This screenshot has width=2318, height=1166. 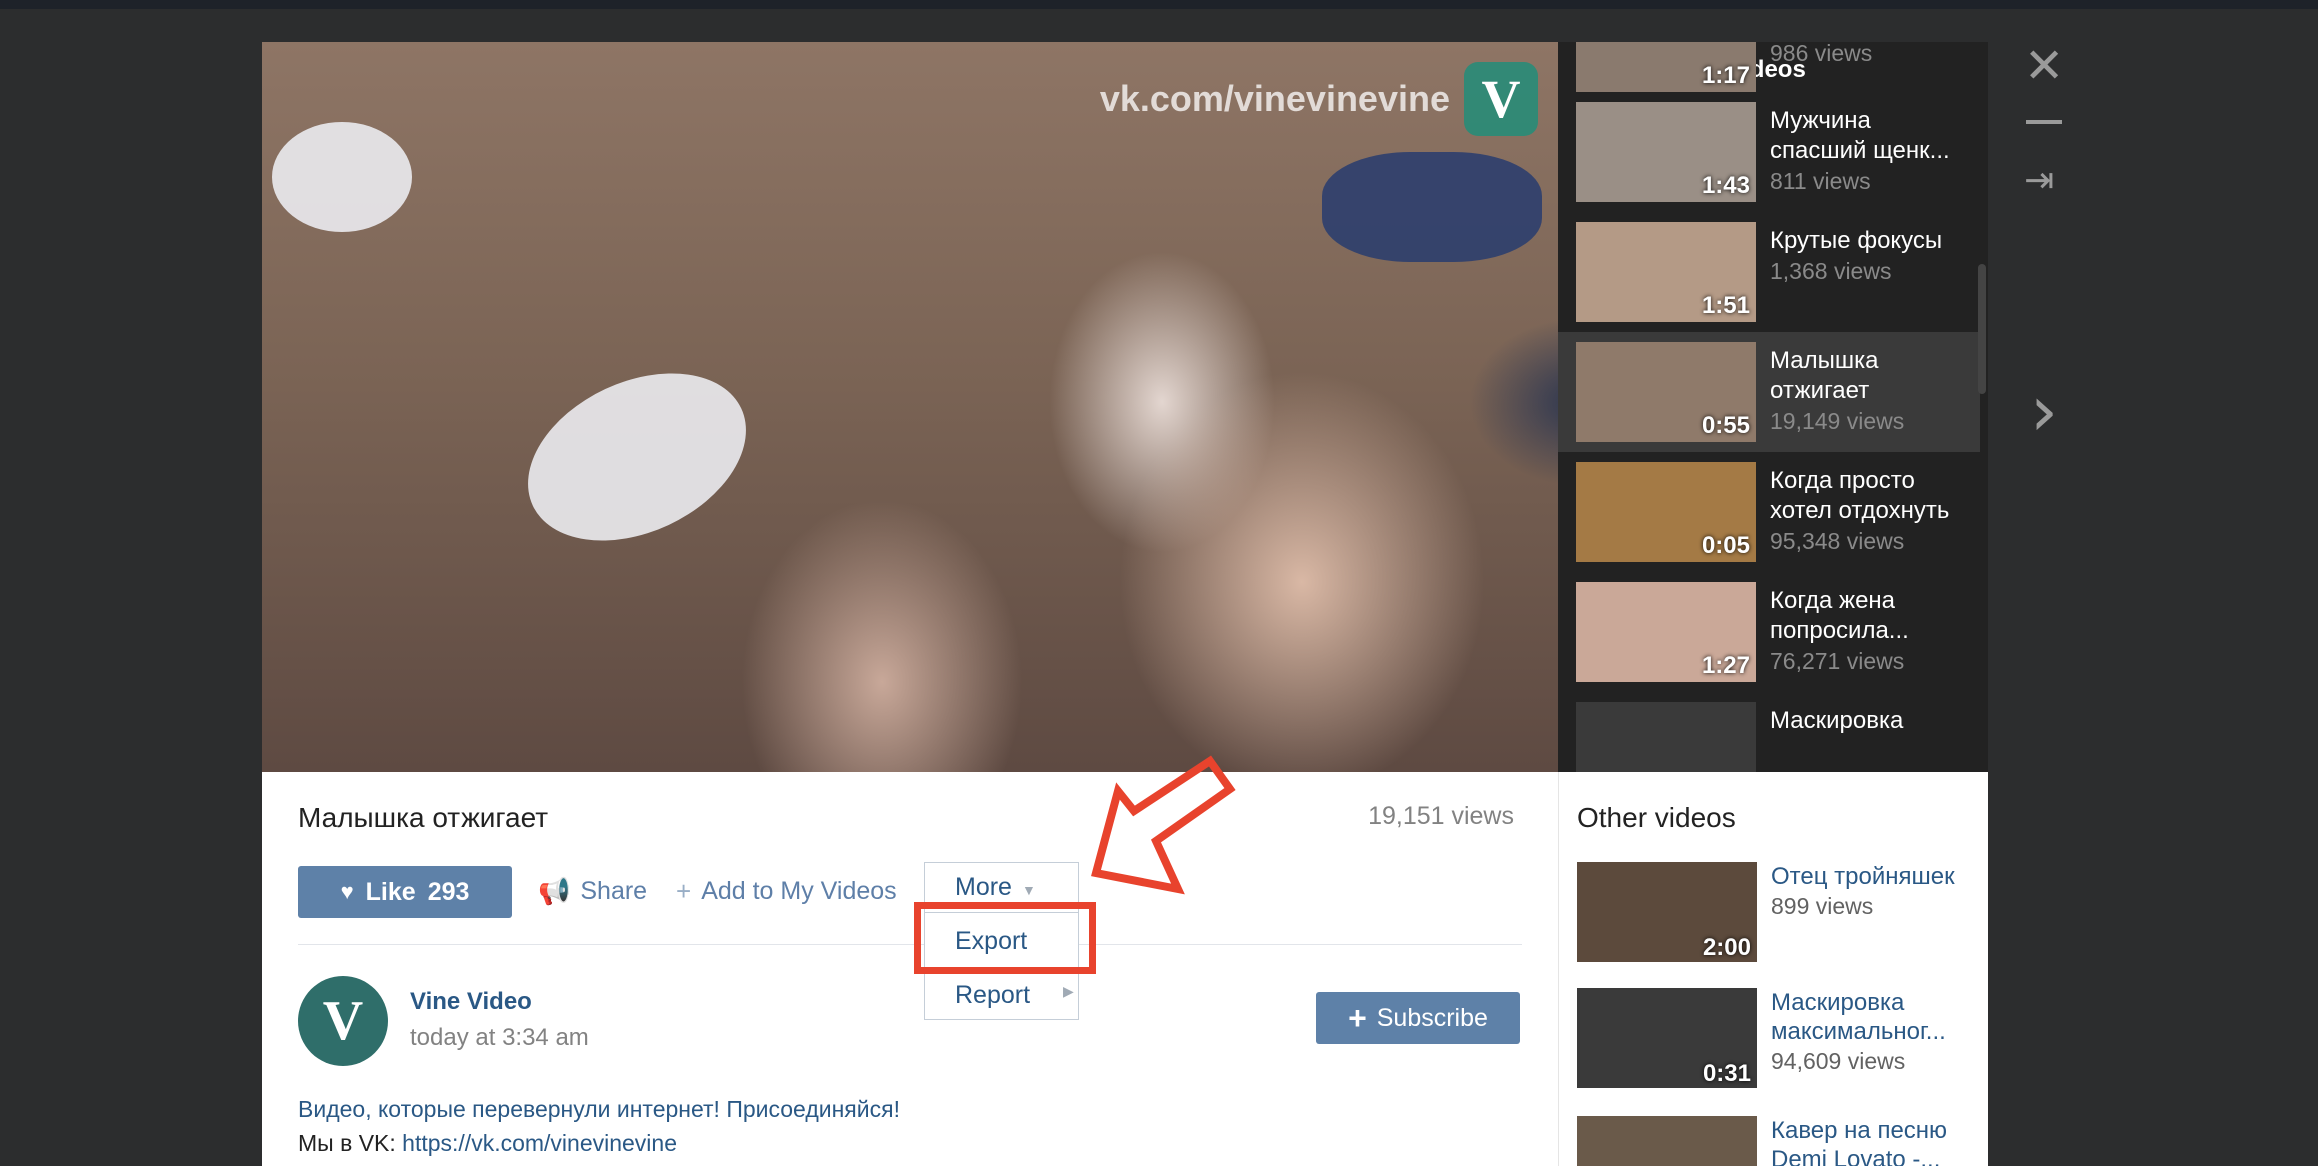 I want to click on video-thumbnail: 0:55, so click(x=1666, y=392).